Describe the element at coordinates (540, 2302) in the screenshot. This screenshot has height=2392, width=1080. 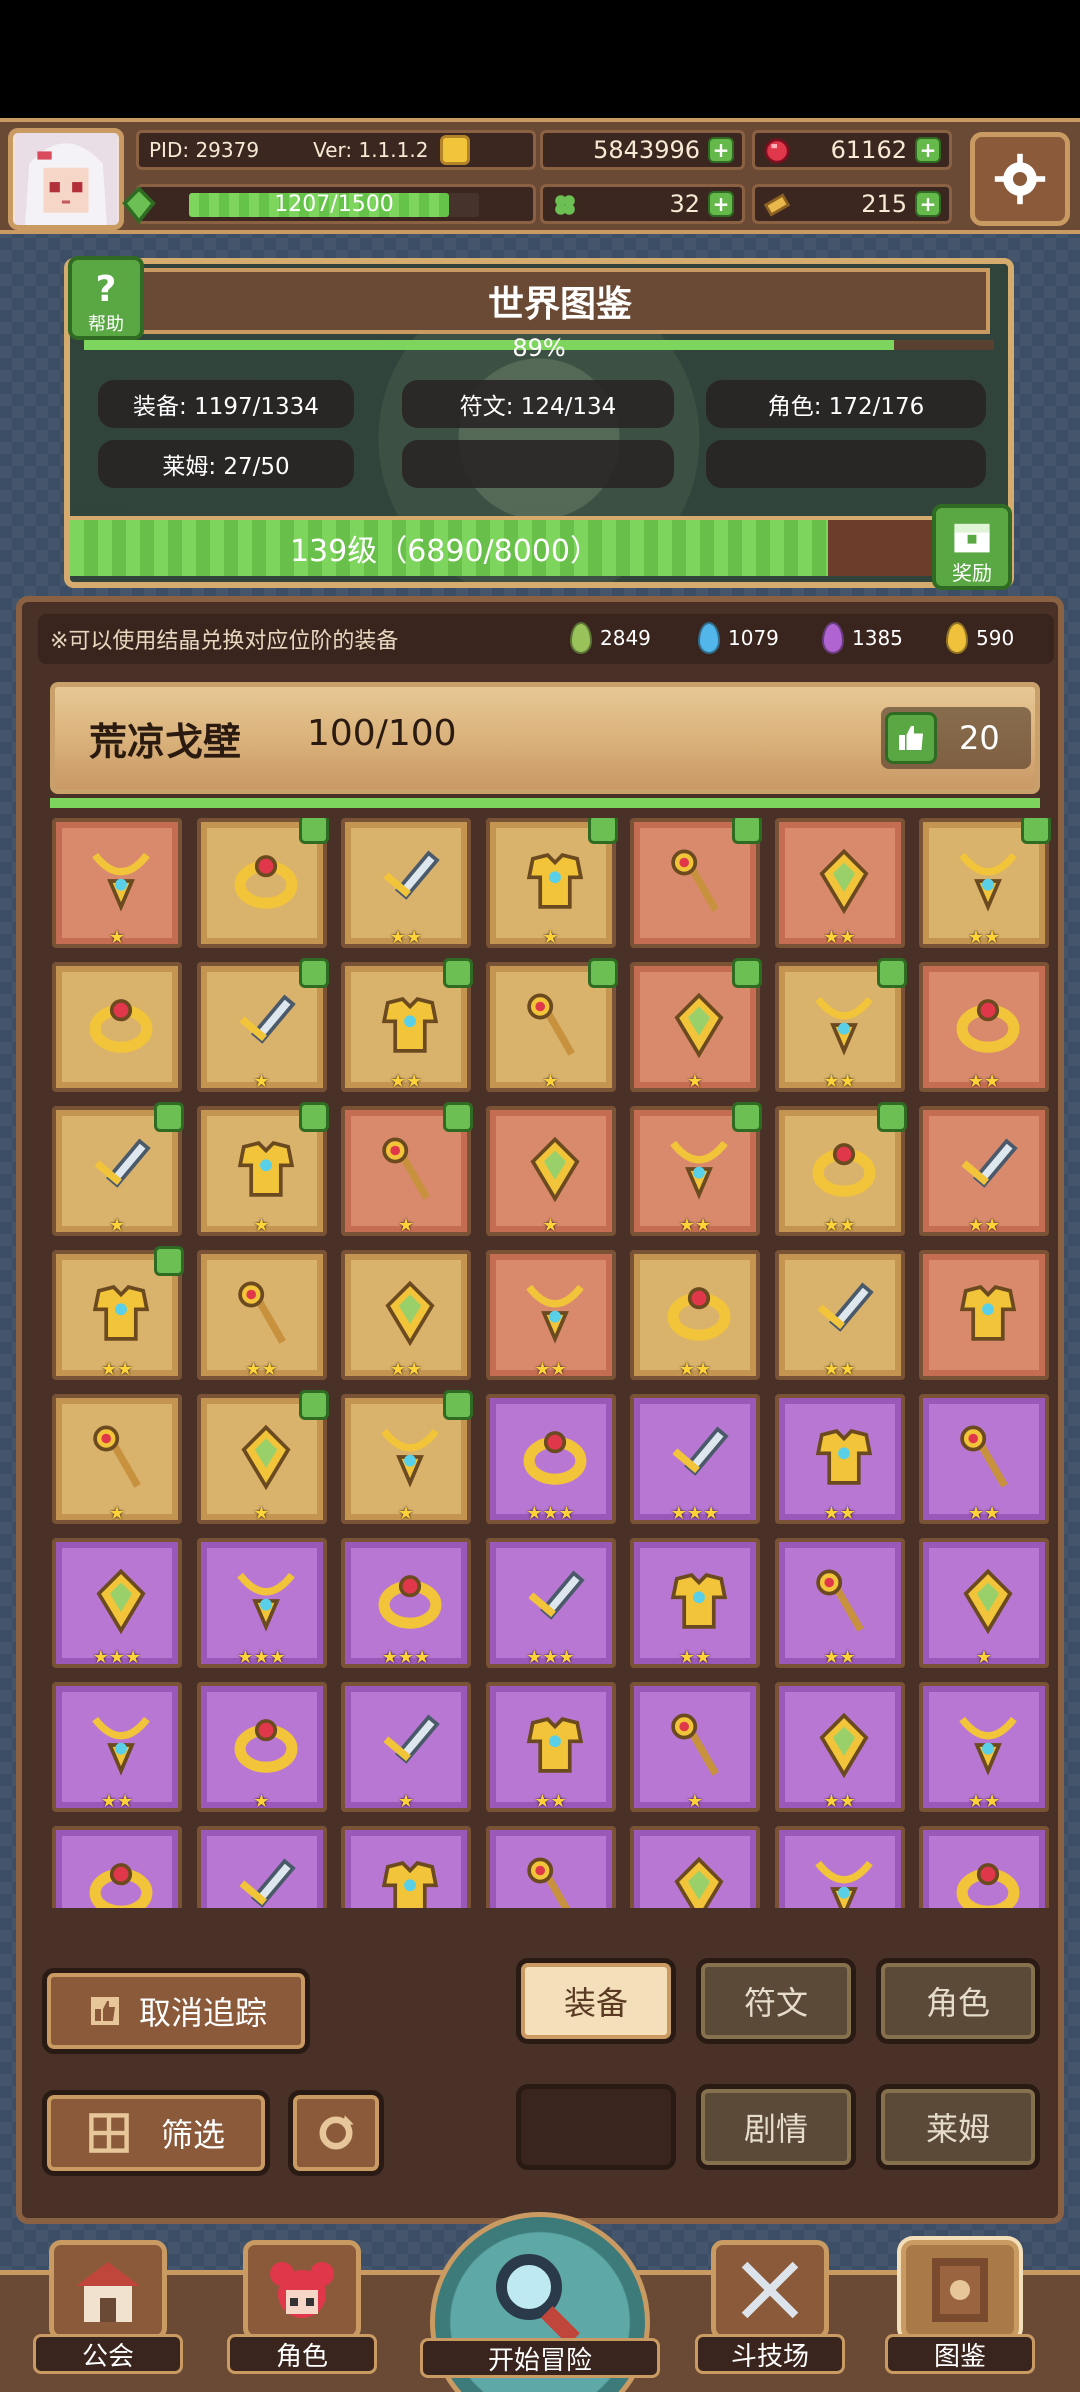
I see `nav-start-adventure: 开始冒险` at that location.